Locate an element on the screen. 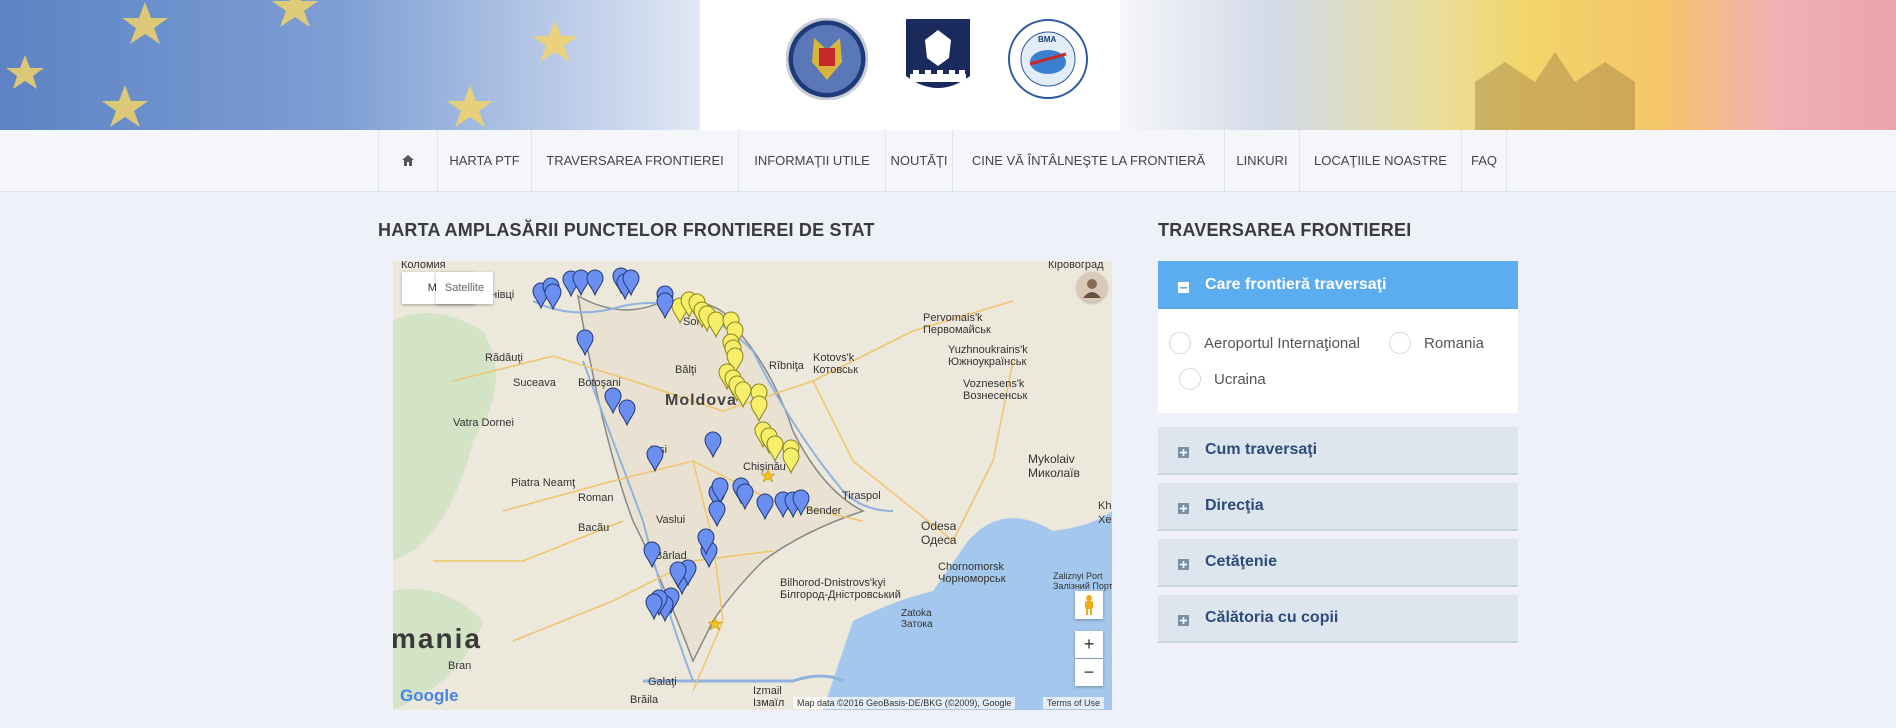  svg-text: Voznesens'k is located at coordinates (994, 384).